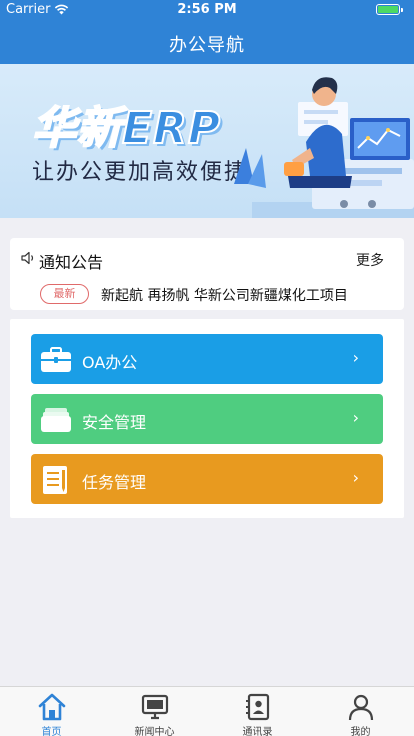 The image size is (414, 736). I want to click on oa-office-button: OA办公 ›, so click(207, 359).